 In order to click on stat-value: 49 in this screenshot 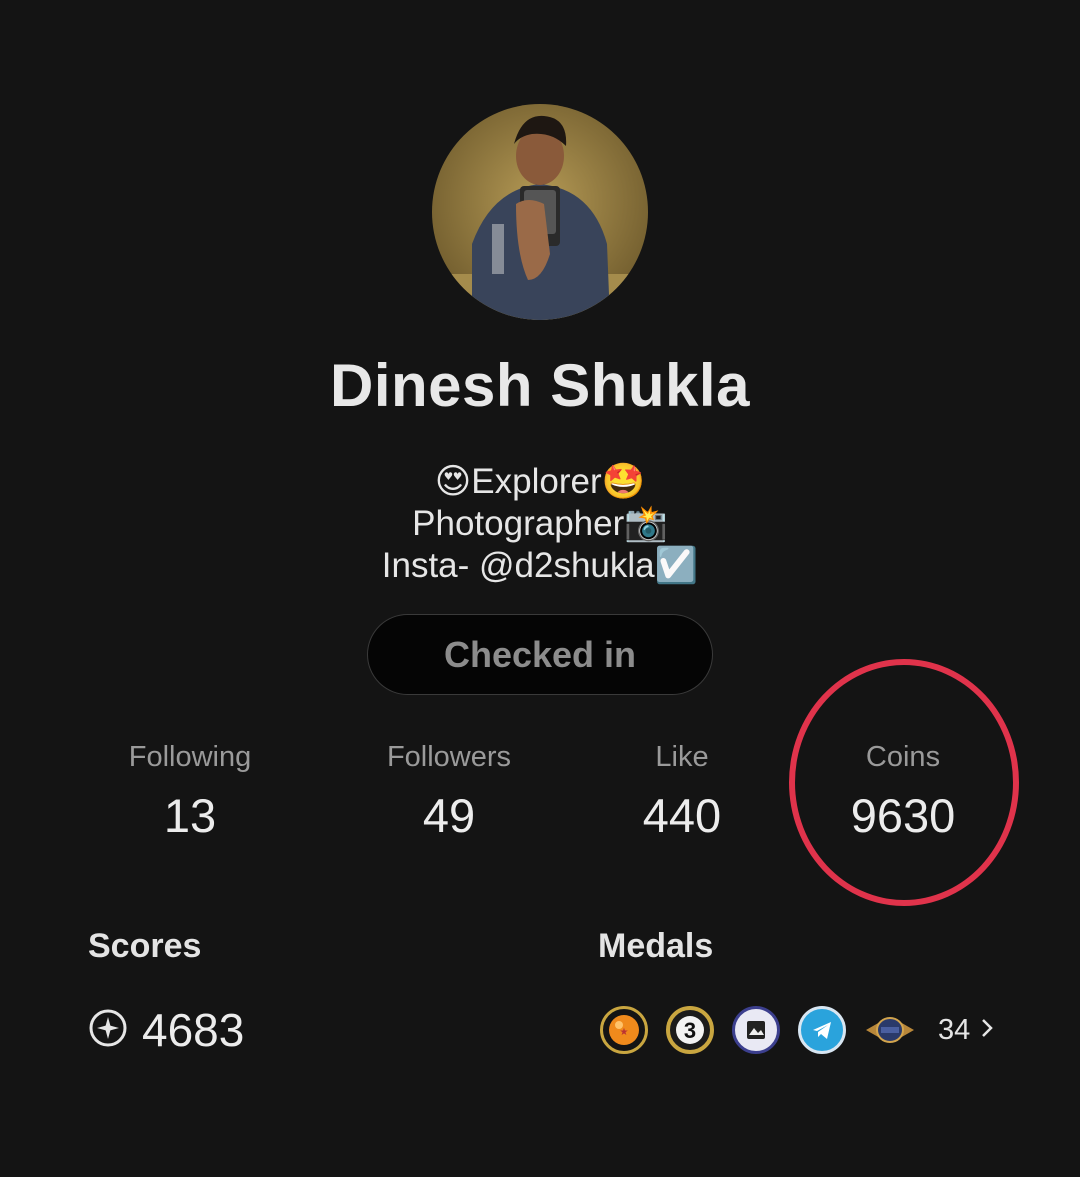, I will do `click(449, 815)`.